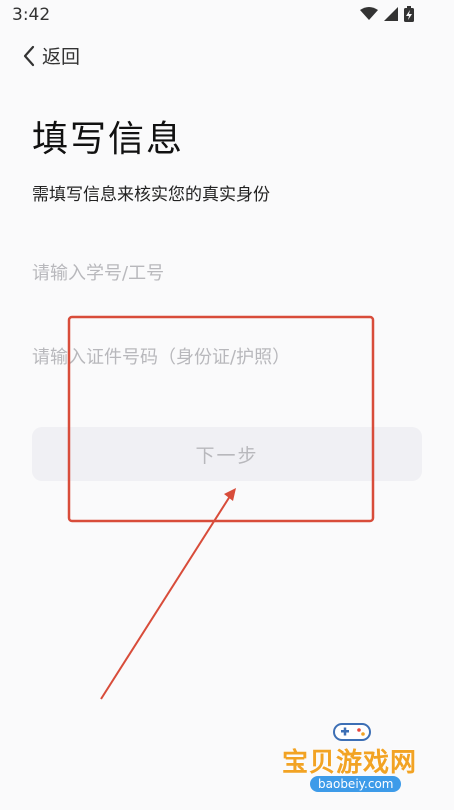 The image size is (454, 810). What do you see at coordinates (108, 139) in the screenshot?
I see `page-title: 填写信息` at bounding box center [108, 139].